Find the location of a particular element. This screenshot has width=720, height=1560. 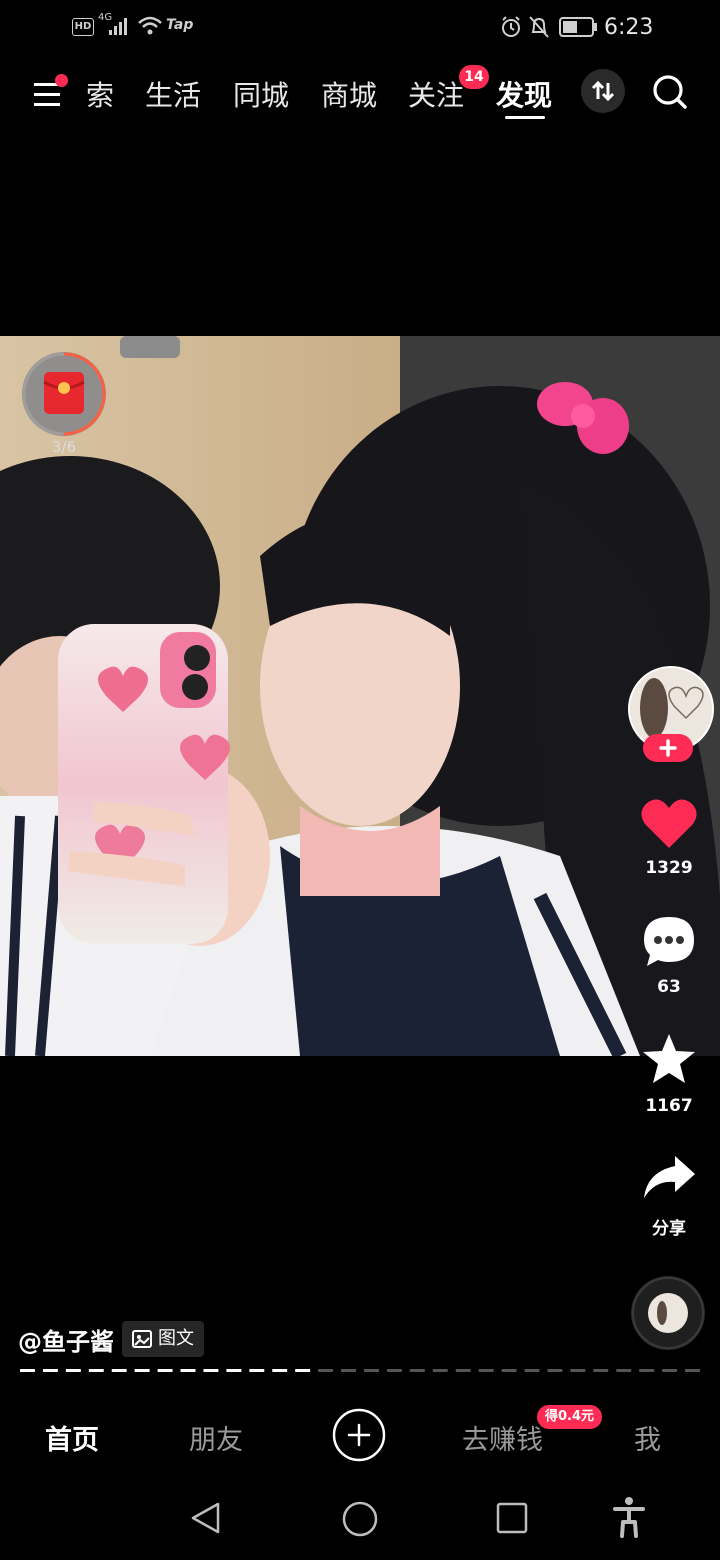

red-packet-widget is located at coordinates (64, 394).